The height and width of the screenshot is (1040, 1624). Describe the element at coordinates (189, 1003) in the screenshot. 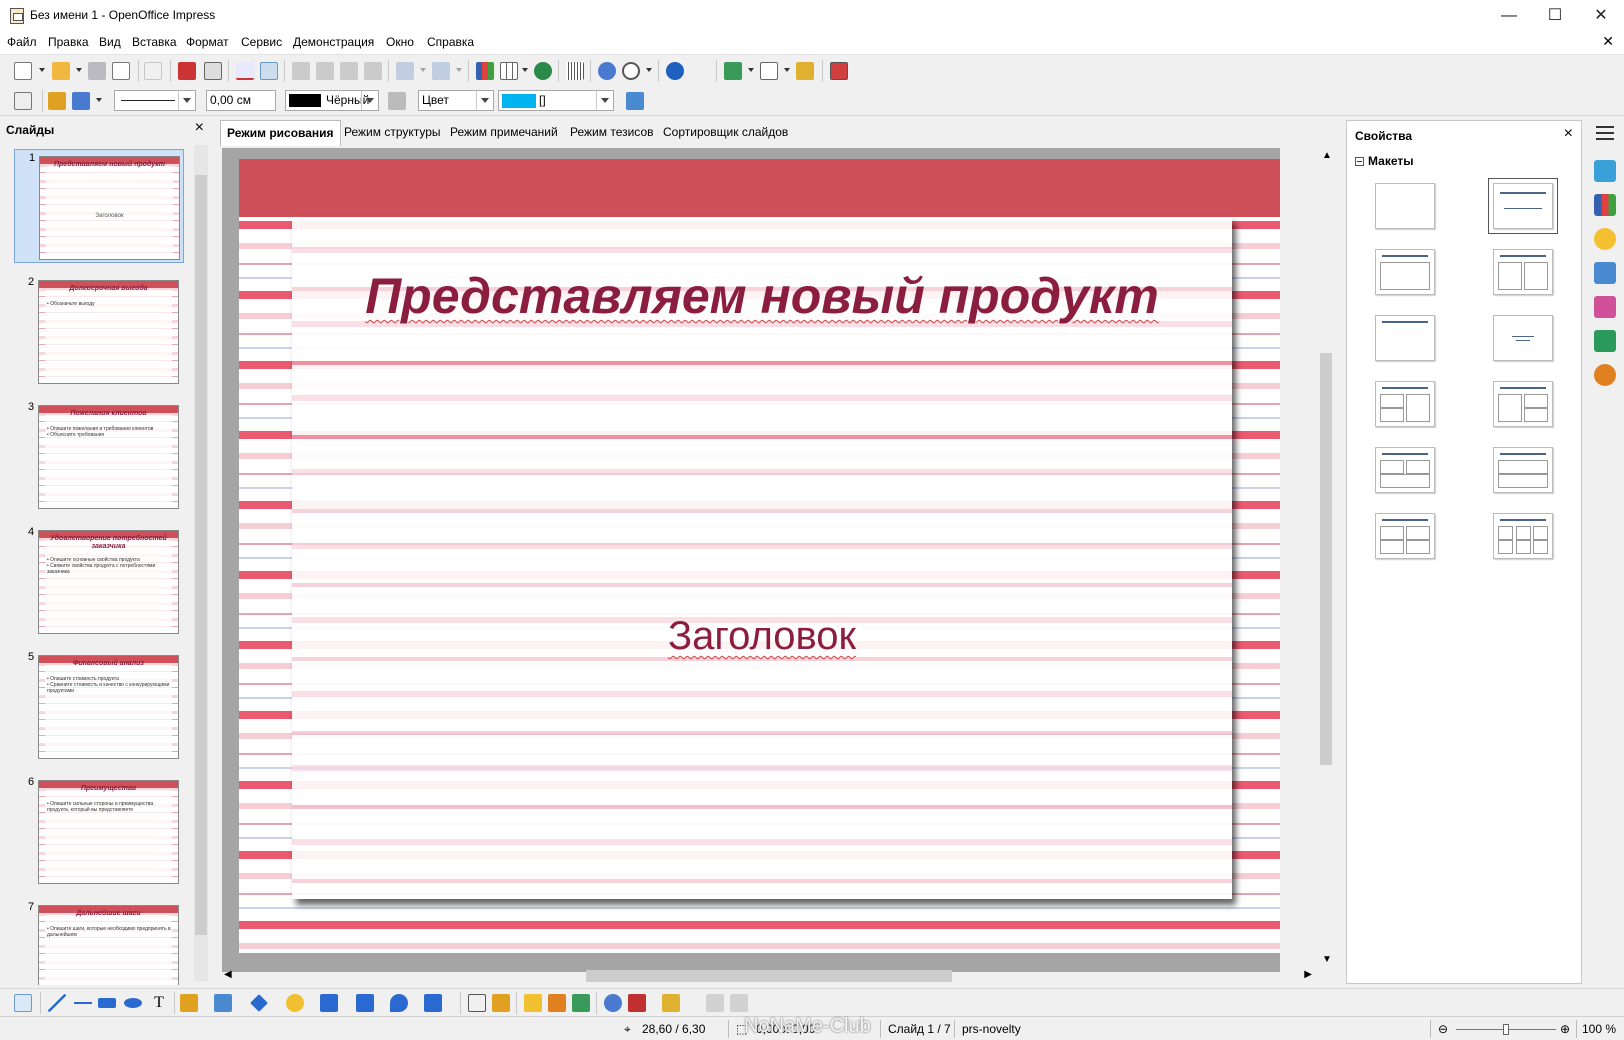

I see `curve-tool-icon` at that location.